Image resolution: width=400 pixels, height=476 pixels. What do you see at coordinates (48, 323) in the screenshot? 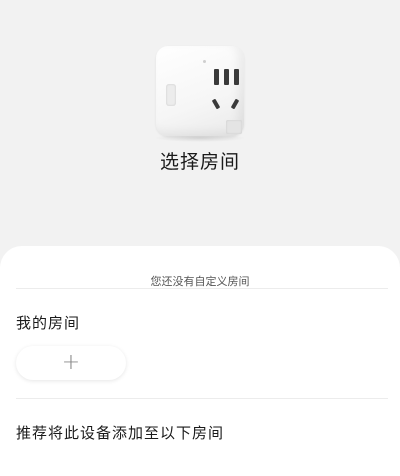
I see `my-rooms-title: 我的房间` at bounding box center [48, 323].